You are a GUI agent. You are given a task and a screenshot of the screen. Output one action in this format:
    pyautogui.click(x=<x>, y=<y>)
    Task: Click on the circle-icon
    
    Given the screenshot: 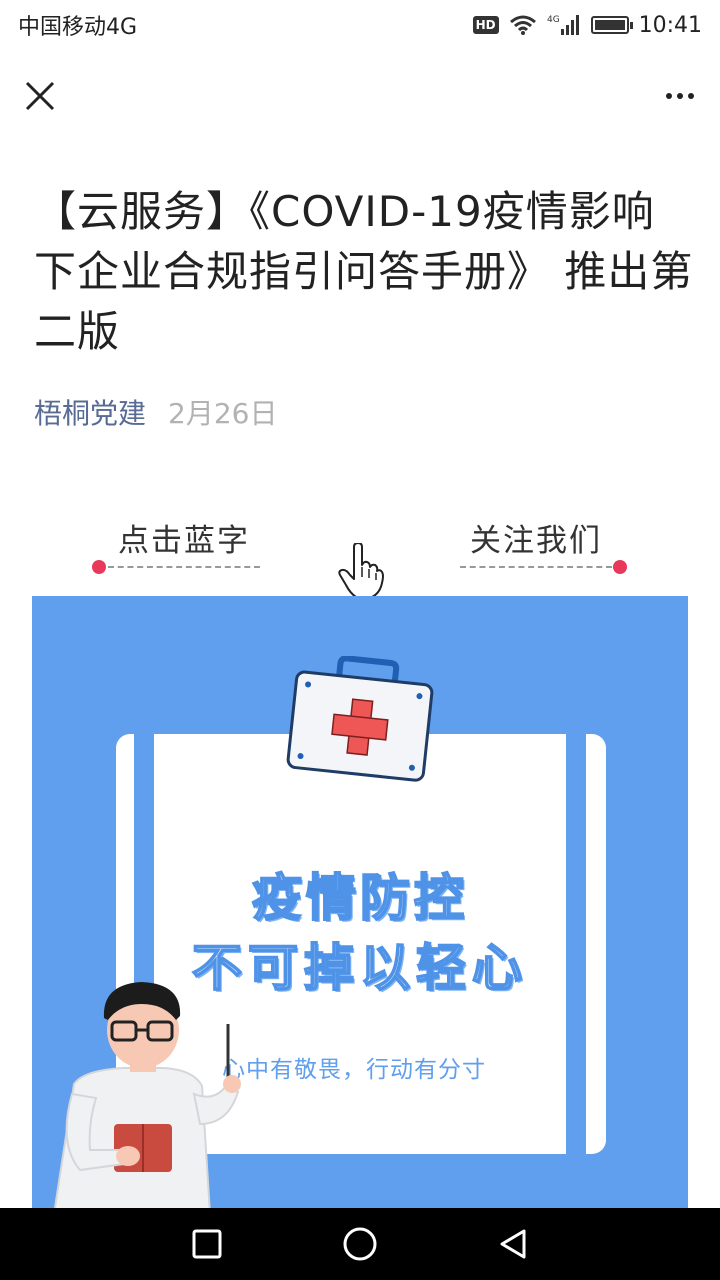 What is the action you would take?
    pyautogui.click(x=360, y=1244)
    